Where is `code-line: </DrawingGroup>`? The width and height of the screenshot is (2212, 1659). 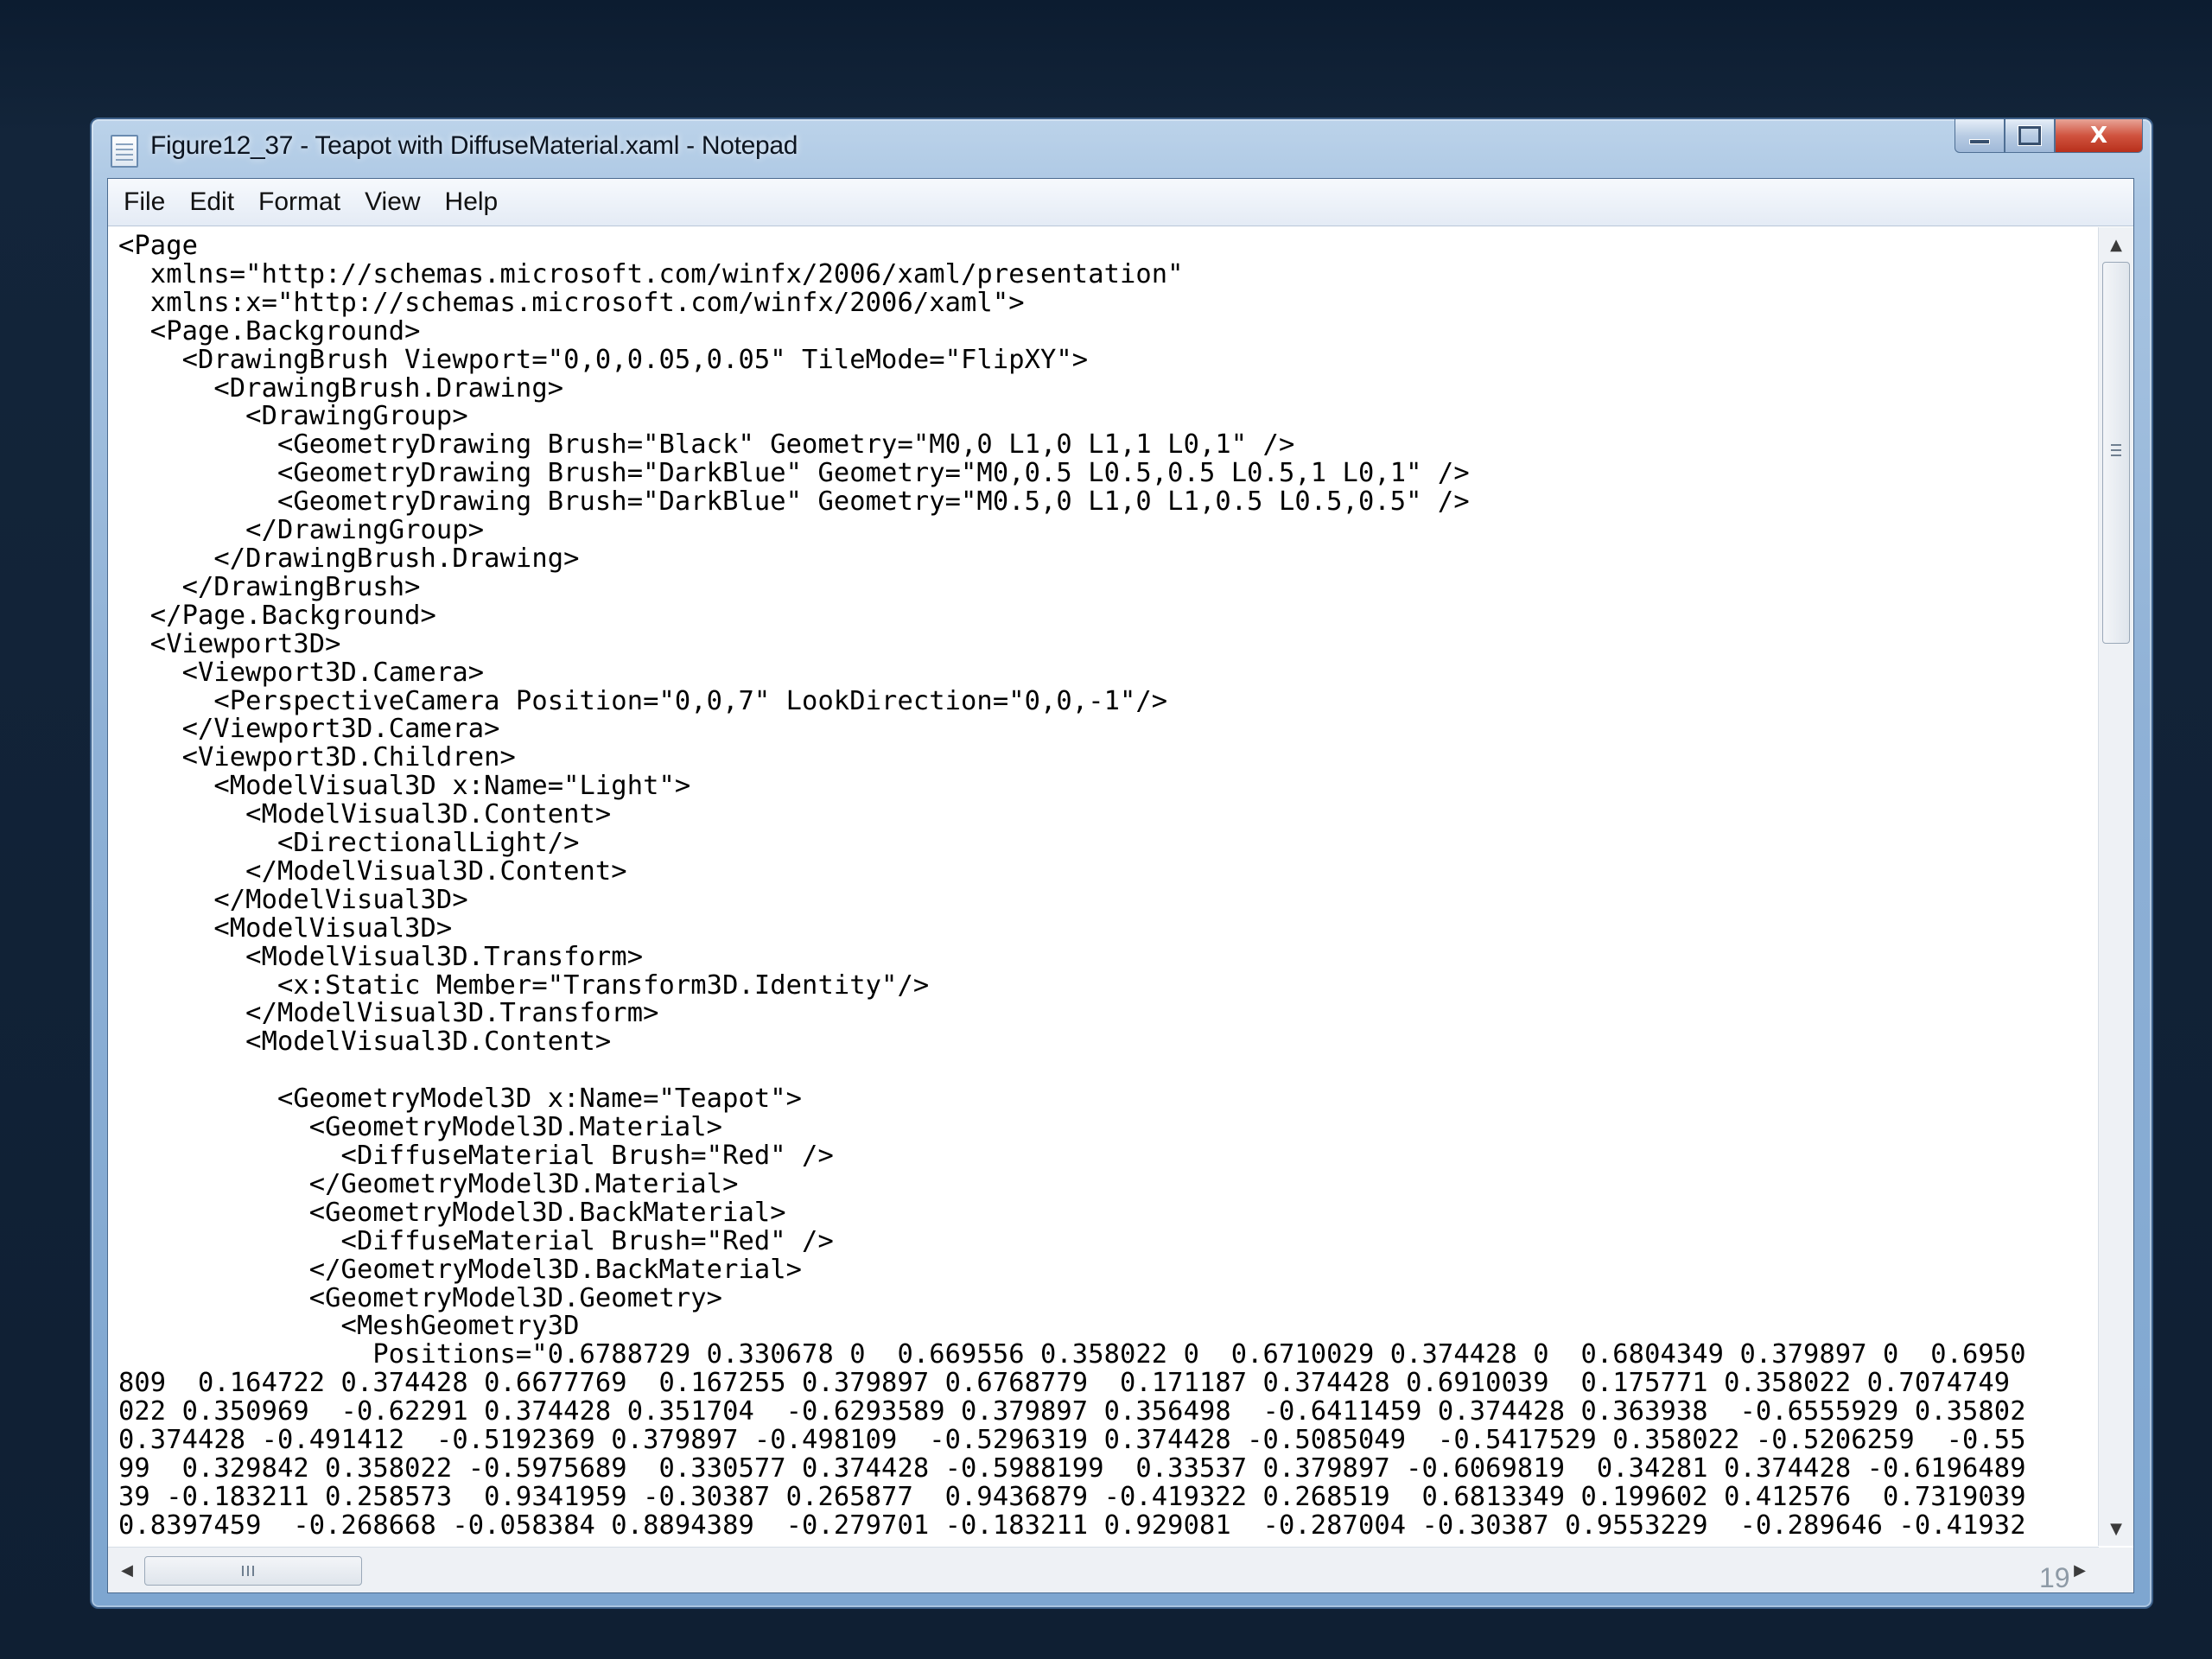
code-line: </DrawingGroup> is located at coordinates (301, 530).